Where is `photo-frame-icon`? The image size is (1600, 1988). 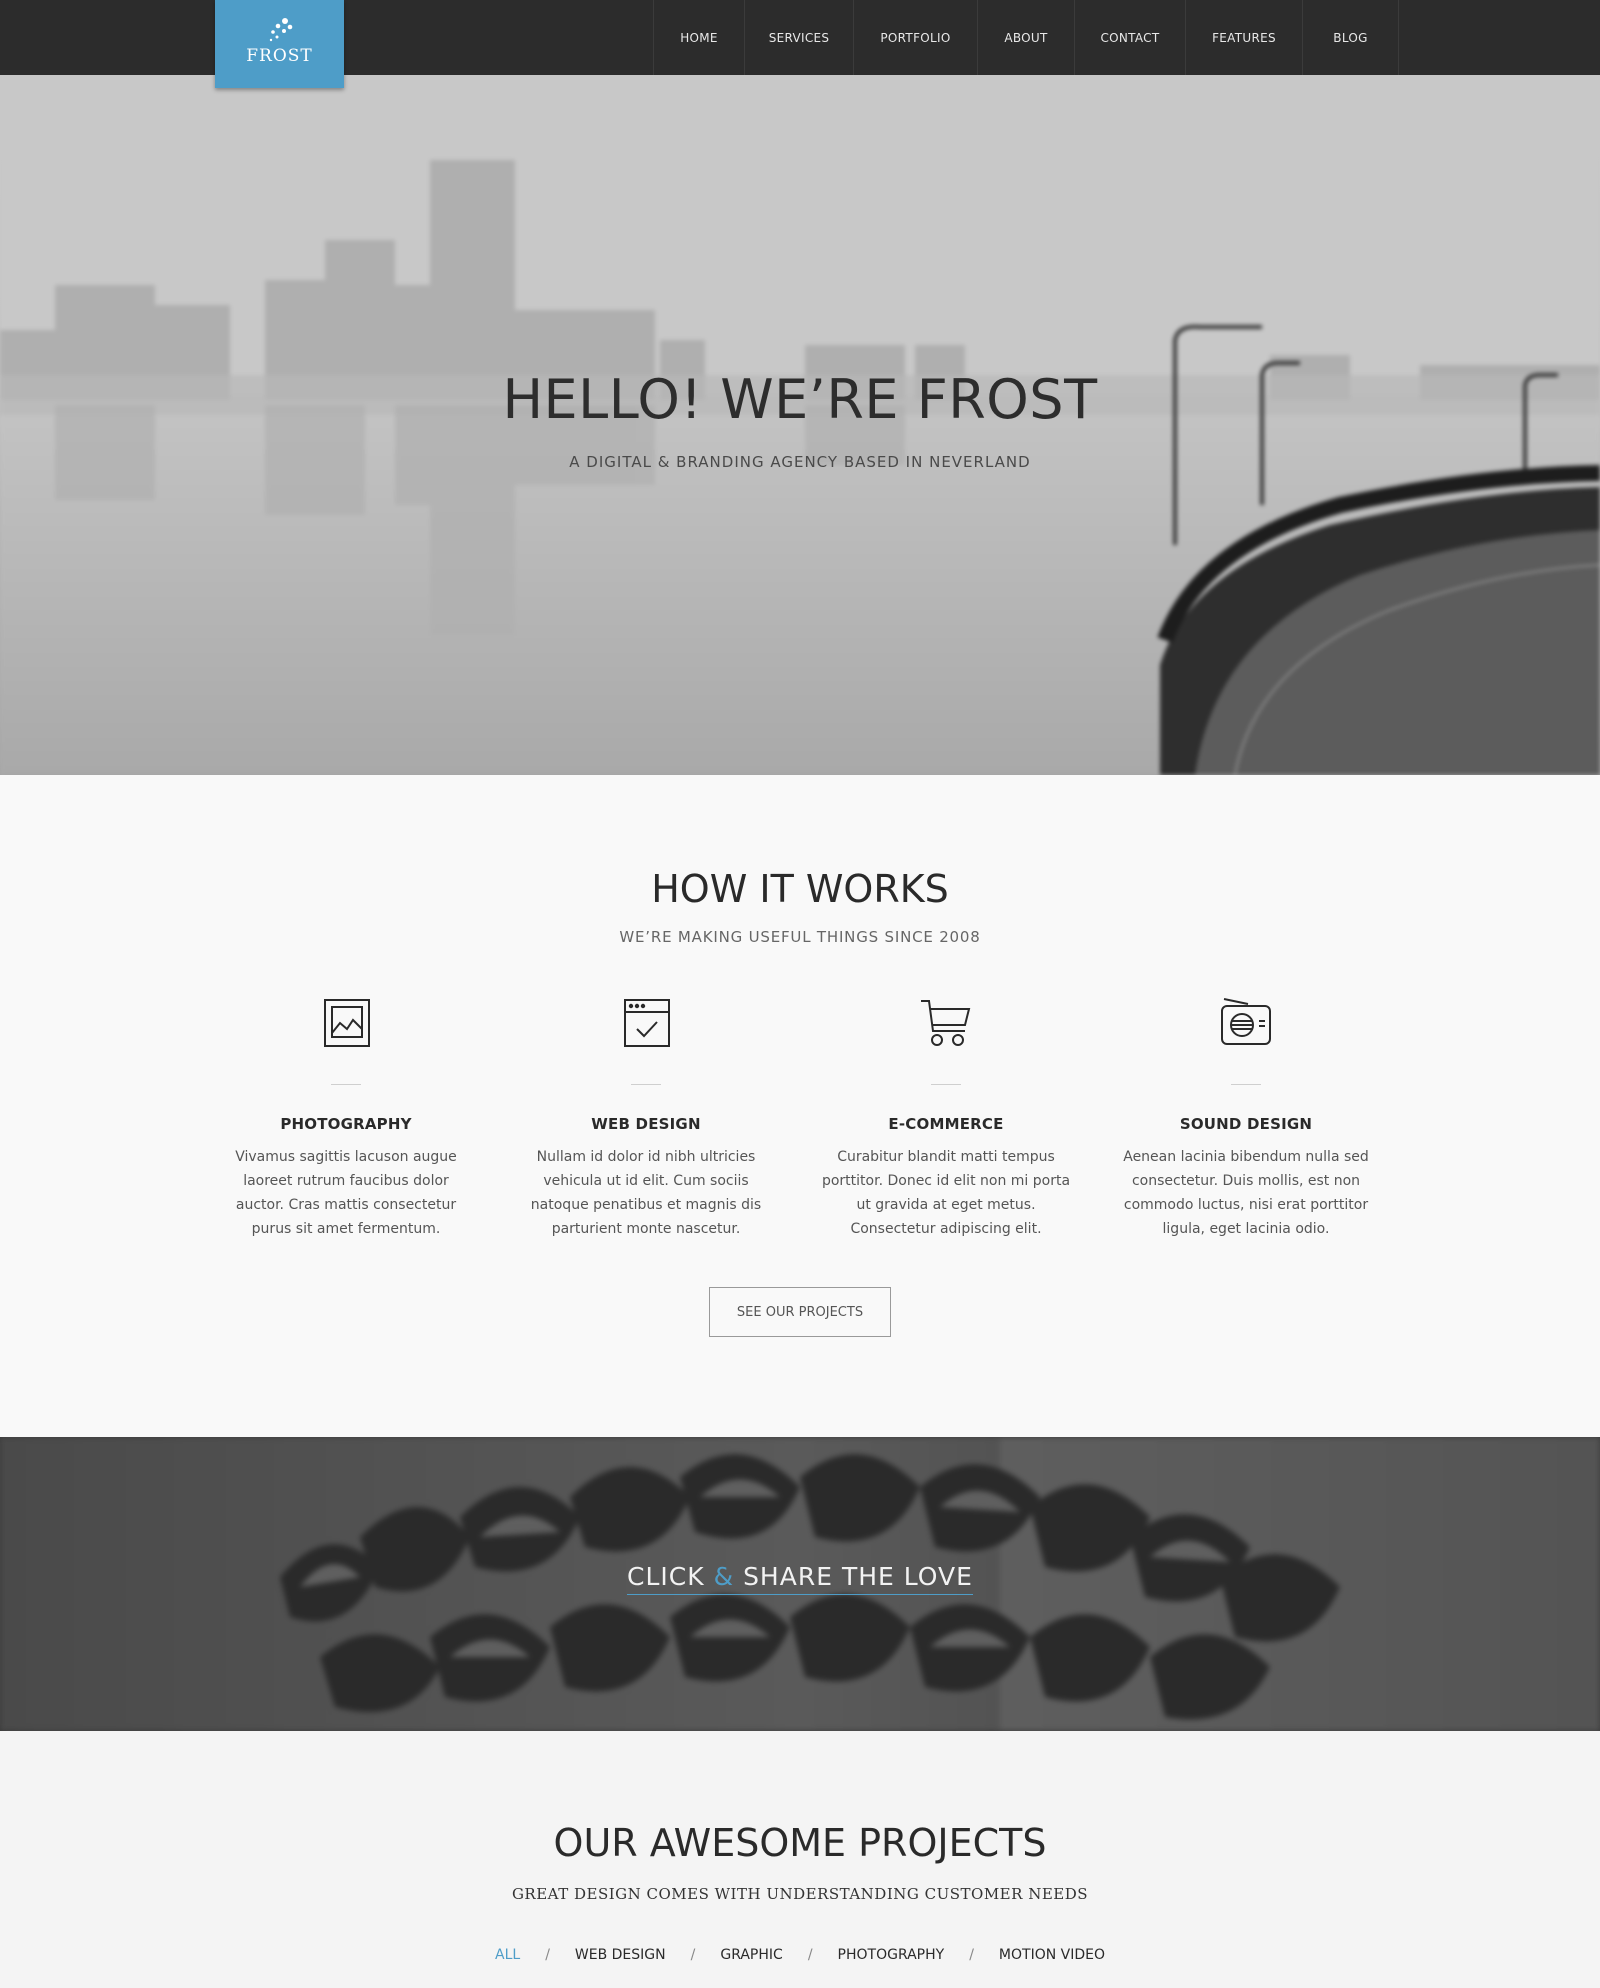
photo-frame-icon is located at coordinates (347, 1023).